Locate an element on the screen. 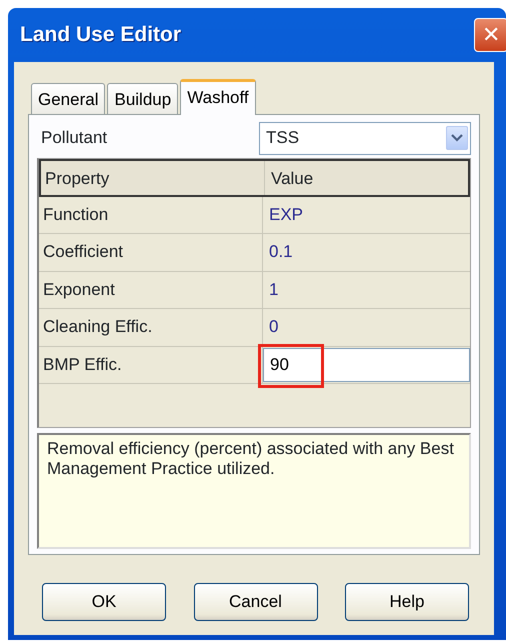 The height and width of the screenshot is (642, 506). pollutant-label: Pollutant is located at coordinates (74, 138).